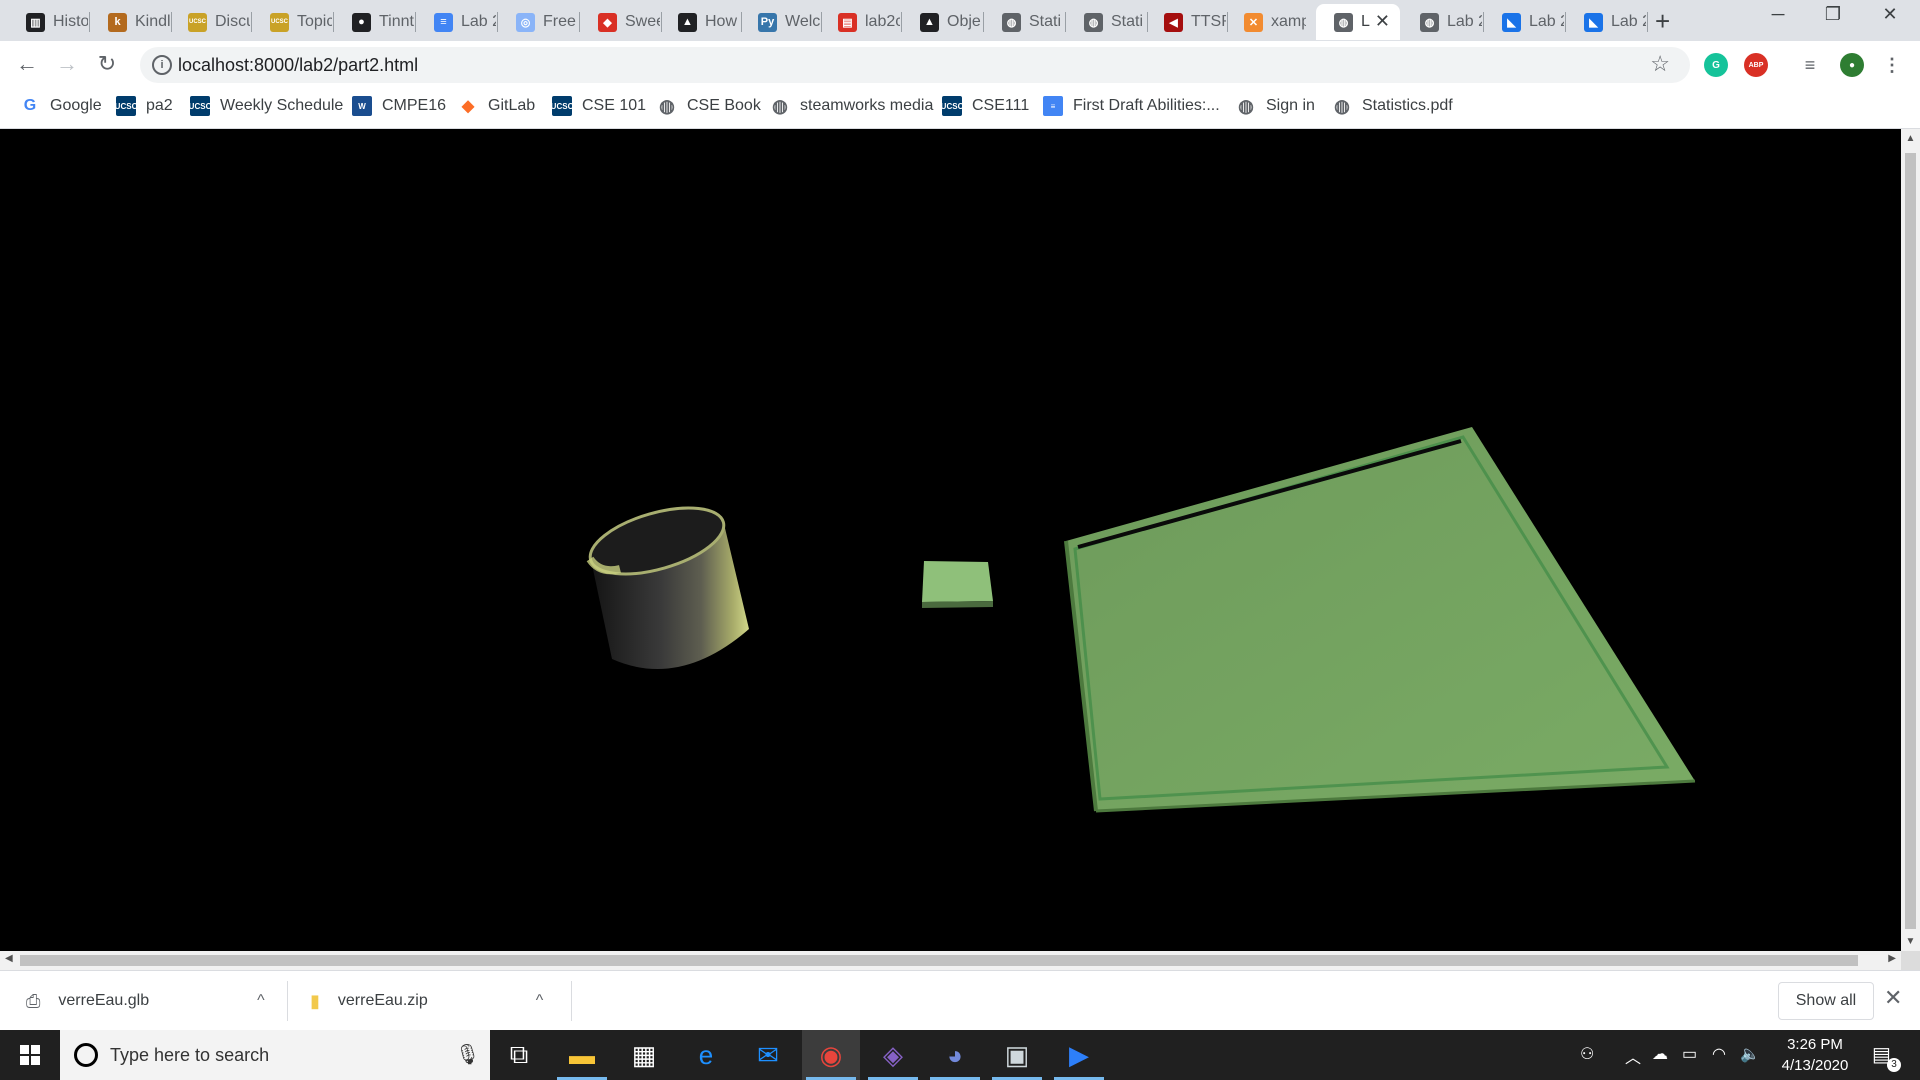 This screenshot has height=1080, width=1920. What do you see at coordinates (893, 1055) in the screenshot?
I see `visual-studio-taskbar-button: ◈` at bounding box center [893, 1055].